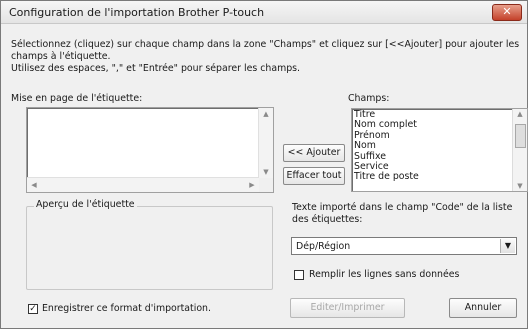  Describe the element at coordinates (252, 185) in the screenshot. I see `scroll-right-icon: ▶` at that location.